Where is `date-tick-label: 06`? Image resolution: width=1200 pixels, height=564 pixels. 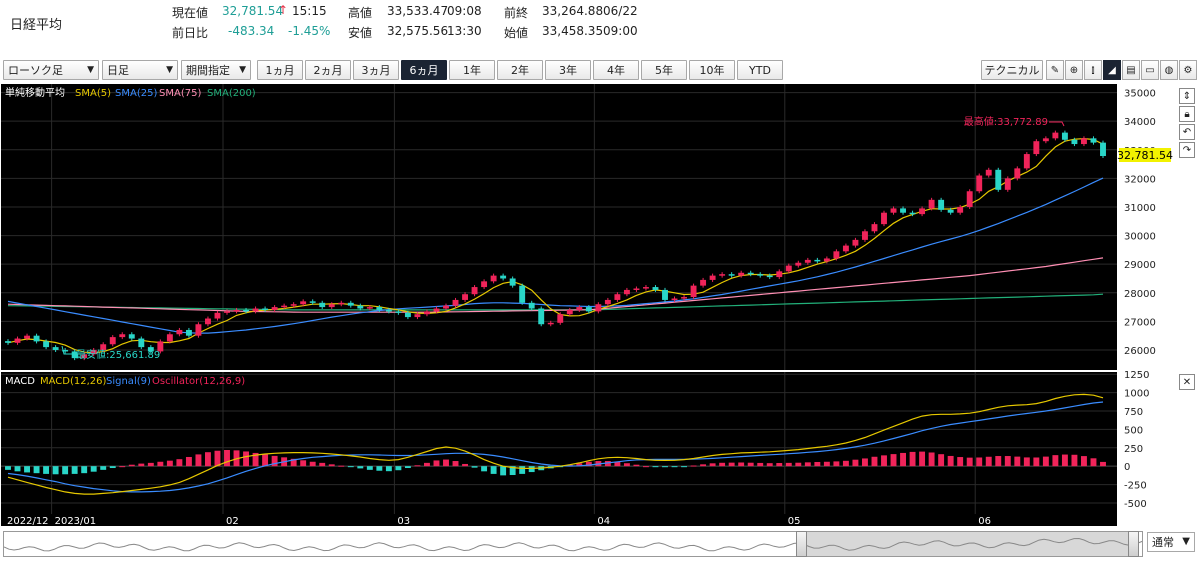 date-tick-label: 06 is located at coordinates (984, 521).